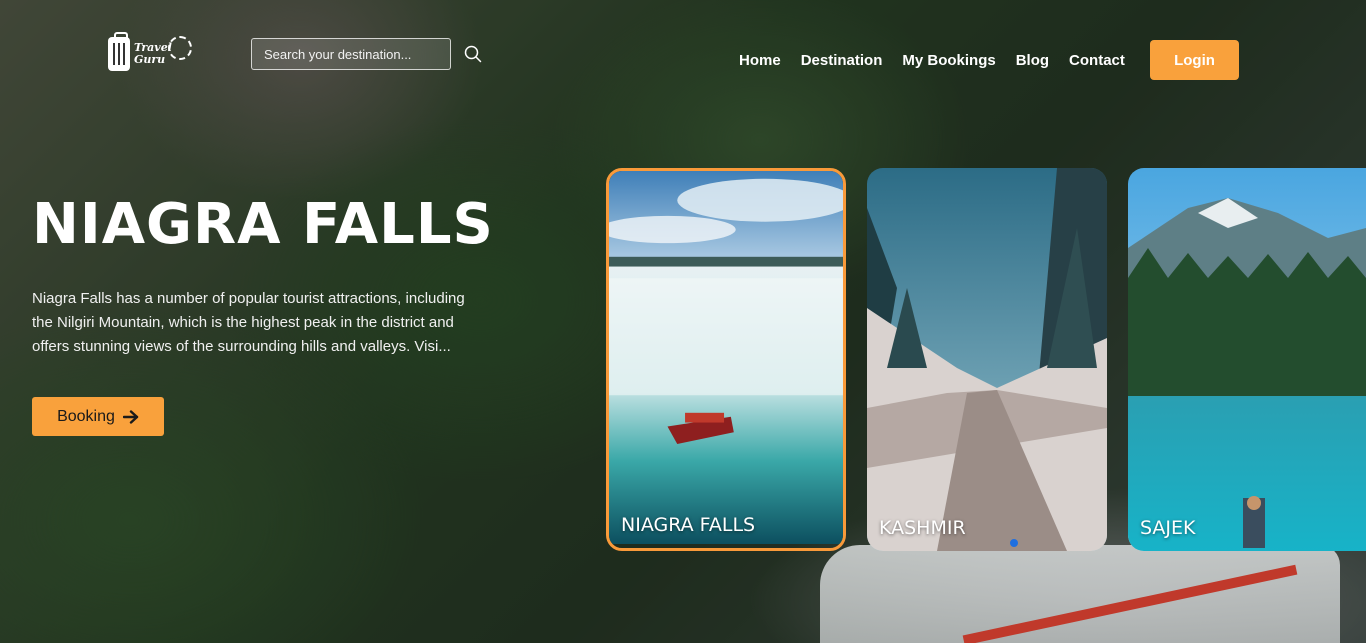 The height and width of the screenshot is (643, 1366). I want to click on niagra-falls-image, so click(726, 358).